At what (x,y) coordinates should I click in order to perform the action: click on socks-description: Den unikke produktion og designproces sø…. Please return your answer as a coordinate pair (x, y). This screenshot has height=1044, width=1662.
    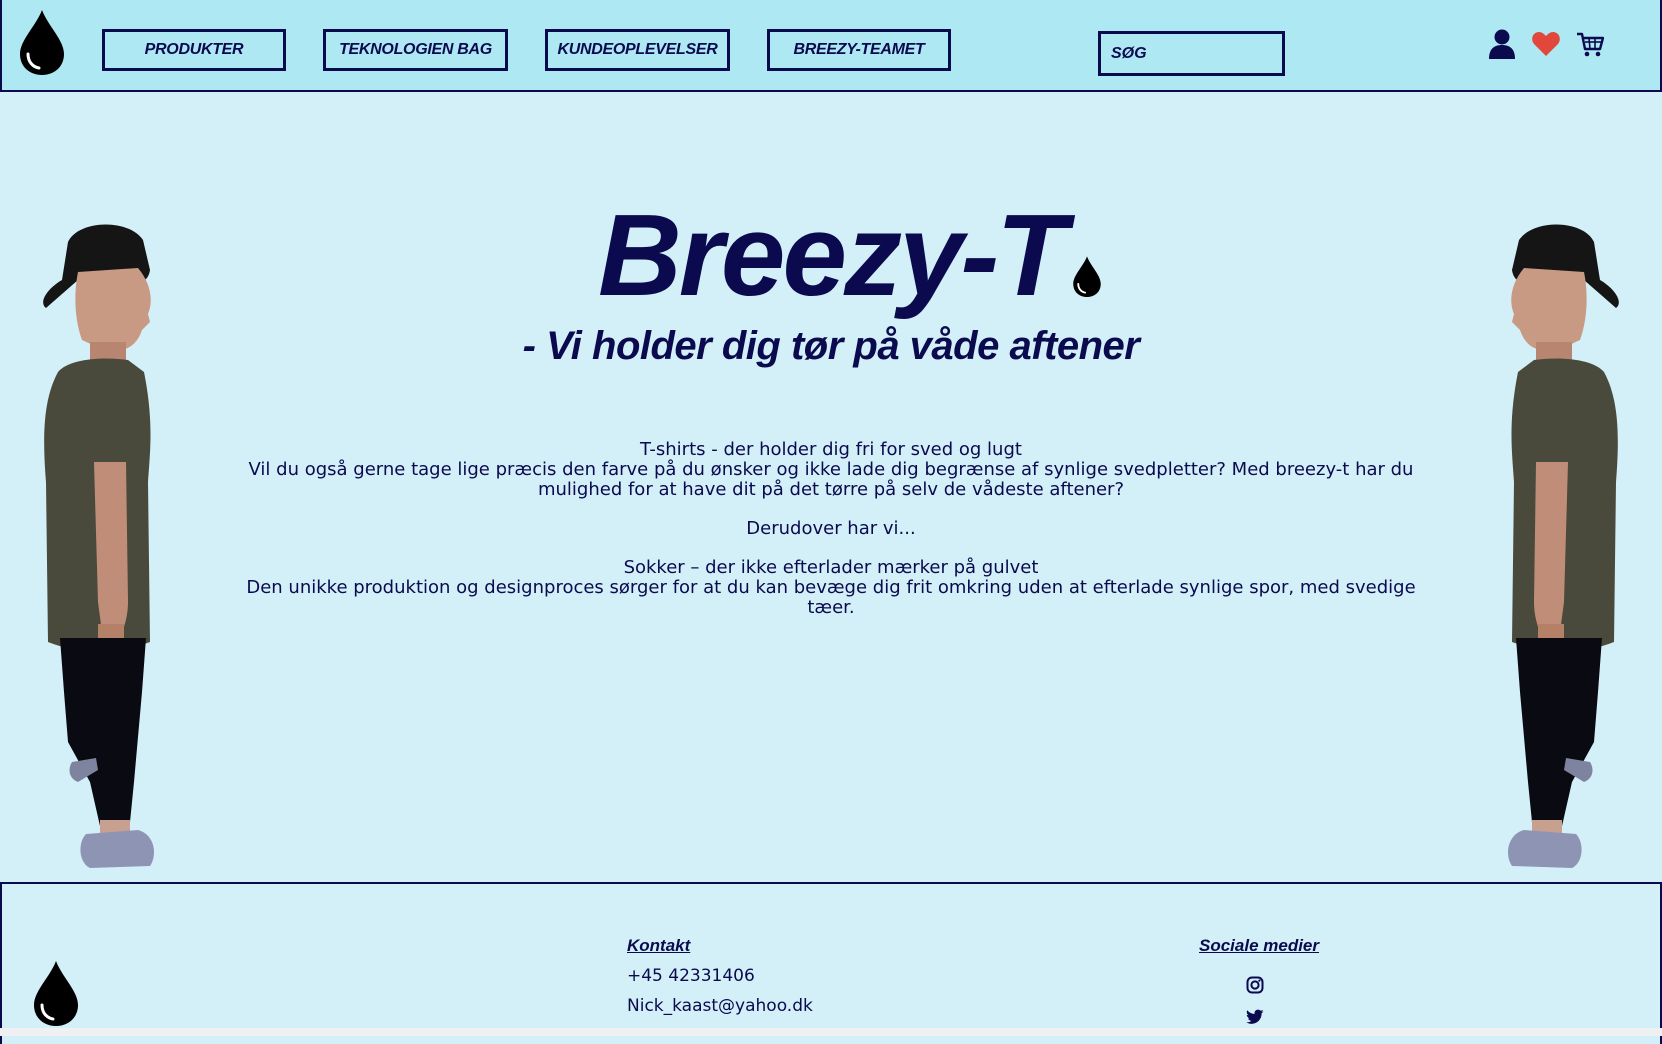
    Looking at the image, I should click on (831, 597).